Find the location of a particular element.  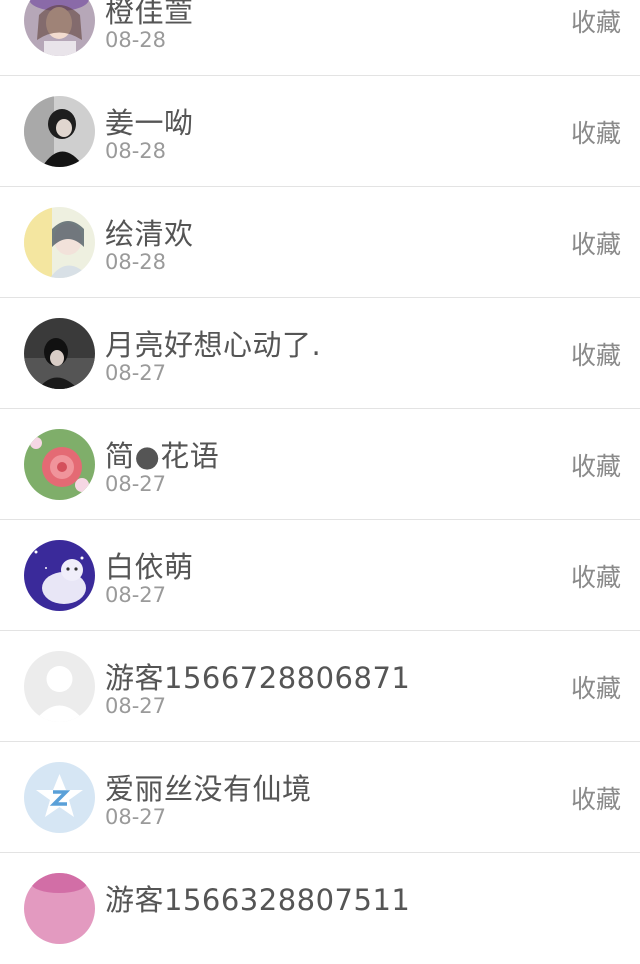

item-name: 爱丽丝没有仙境 is located at coordinates (208, 789).